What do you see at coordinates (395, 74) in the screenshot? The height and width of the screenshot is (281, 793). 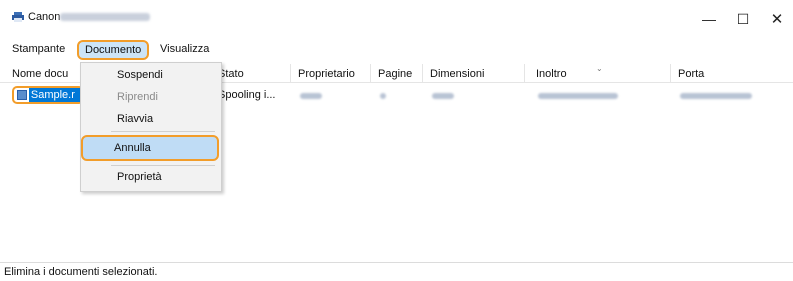 I see `column-header-pagine: Pagine` at bounding box center [395, 74].